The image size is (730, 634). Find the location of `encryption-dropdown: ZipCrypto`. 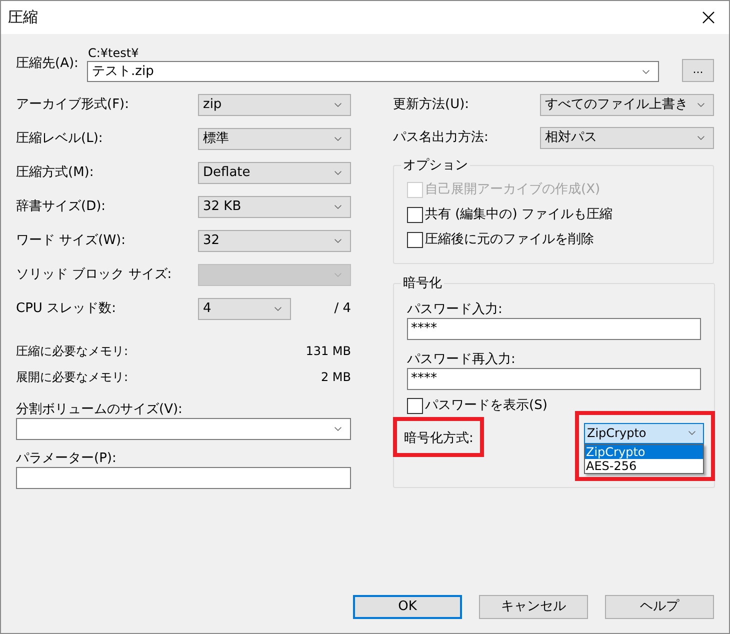

encryption-dropdown: ZipCrypto is located at coordinates (644, 433).